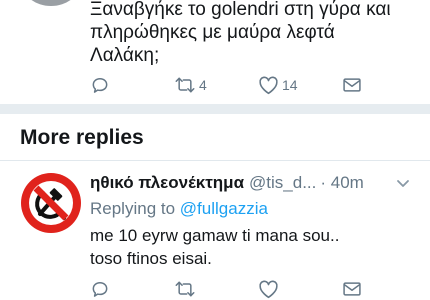 This screenshot has height=300, width=430. Describe the element at coordinates (179, 209) in the screenshot. I see `replying-to: Replying to @fullgazzia` at that location.